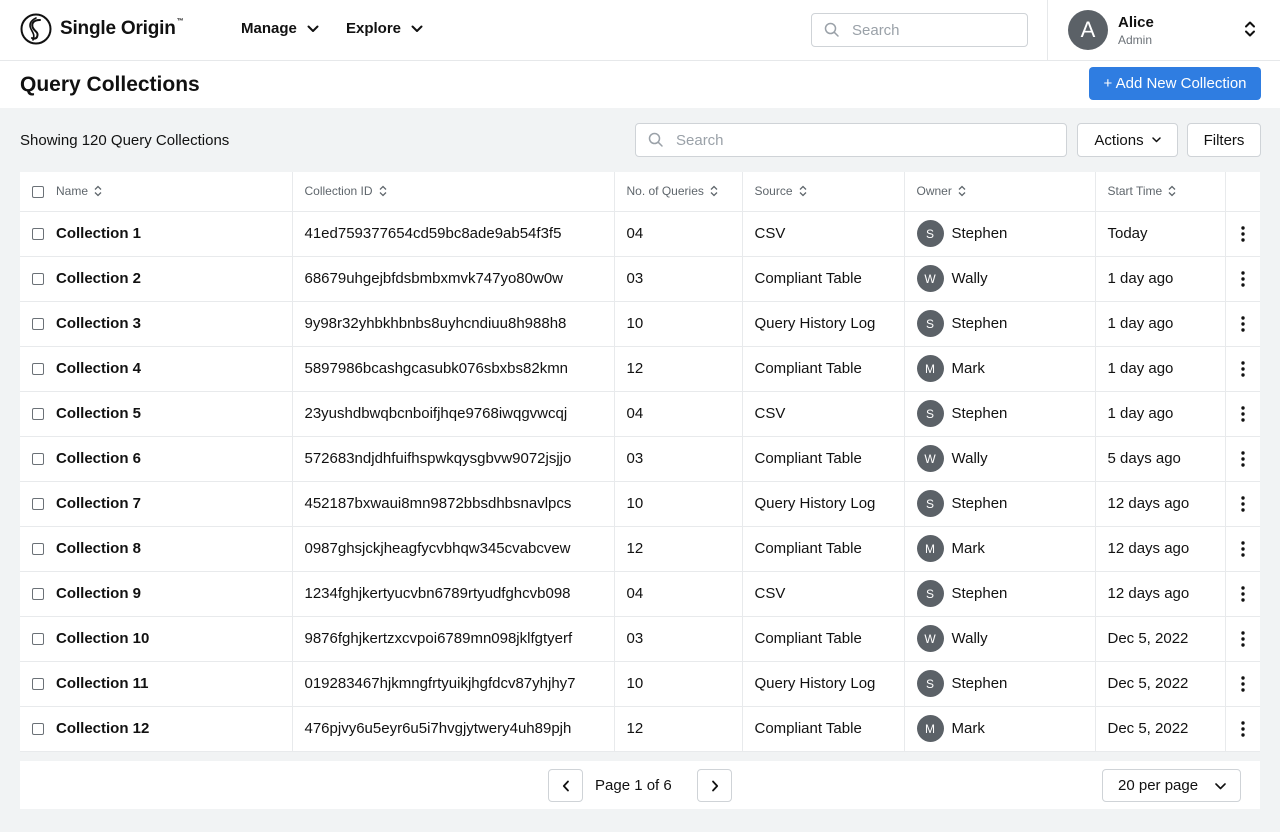  Describe the element at coordinates (1119, 140) in the screenshot. I see `actions-label: Actions` at that location.